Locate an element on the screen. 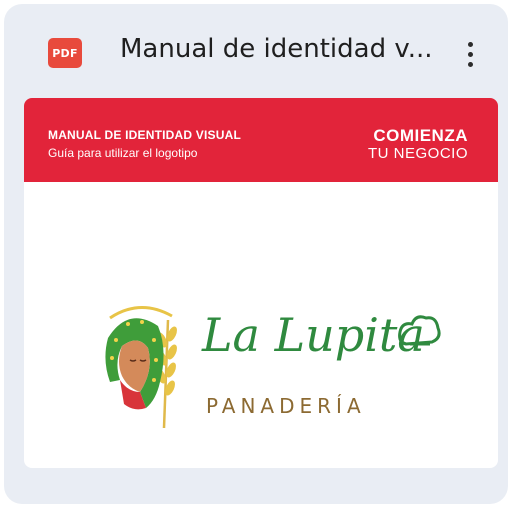 Image resolution: width=512 pixels, height=508 pixels. banner-subtitle: Guía para utilizar el logotipo is located at coordinates (123, 153).